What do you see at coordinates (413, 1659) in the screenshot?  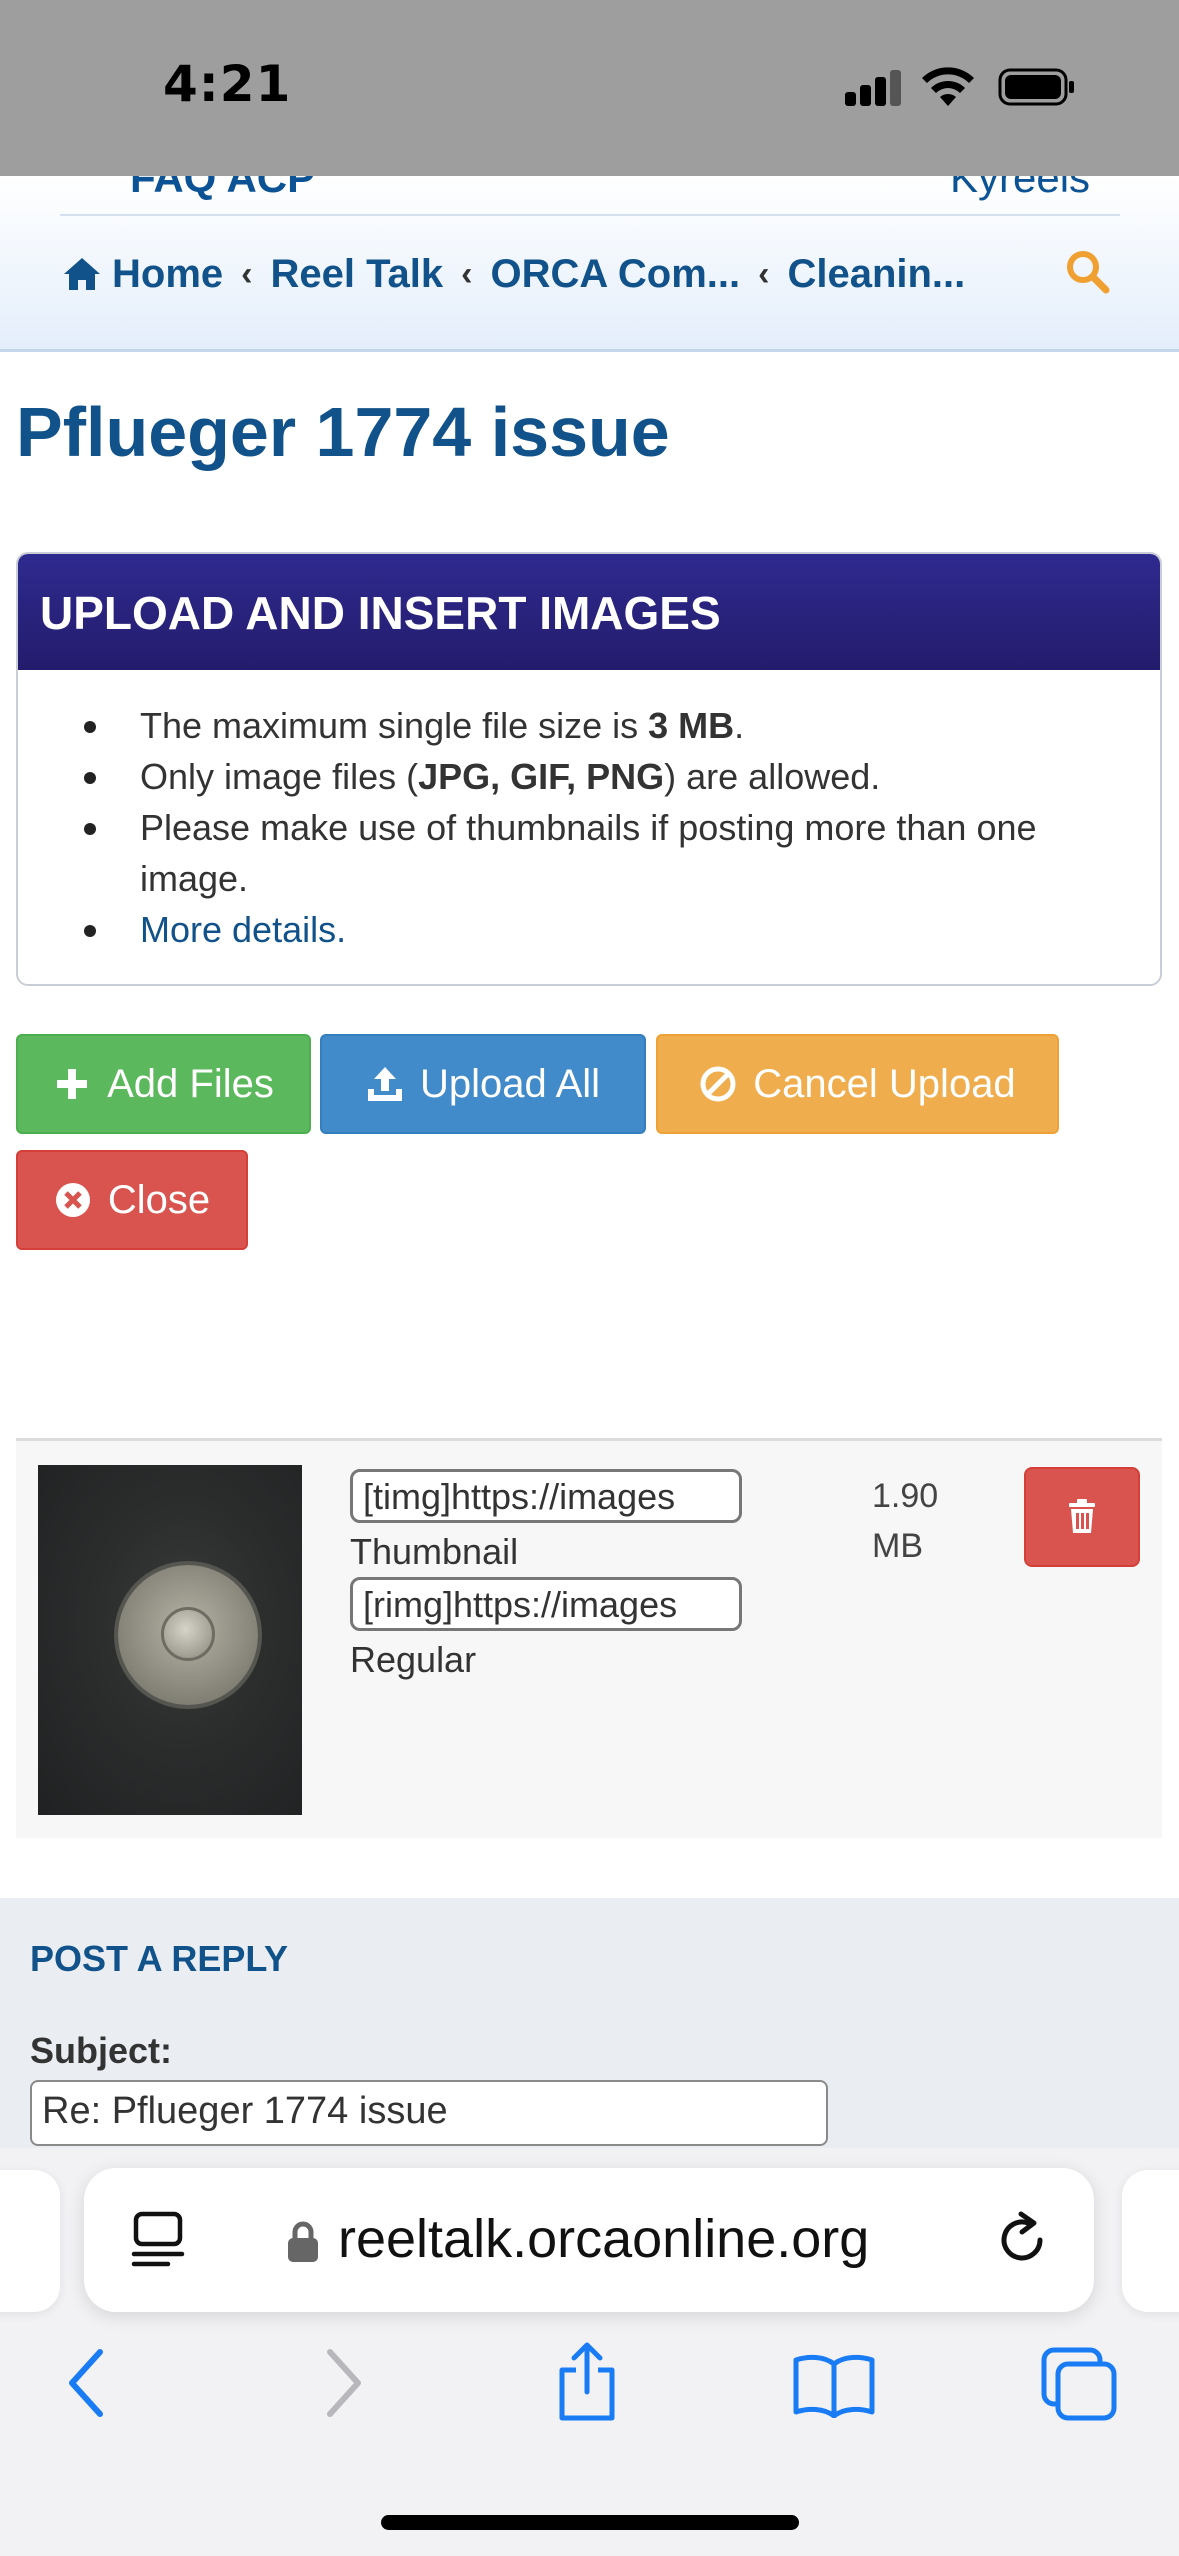 I see `regular-label: Regular` at bounding box center [413, 1659].